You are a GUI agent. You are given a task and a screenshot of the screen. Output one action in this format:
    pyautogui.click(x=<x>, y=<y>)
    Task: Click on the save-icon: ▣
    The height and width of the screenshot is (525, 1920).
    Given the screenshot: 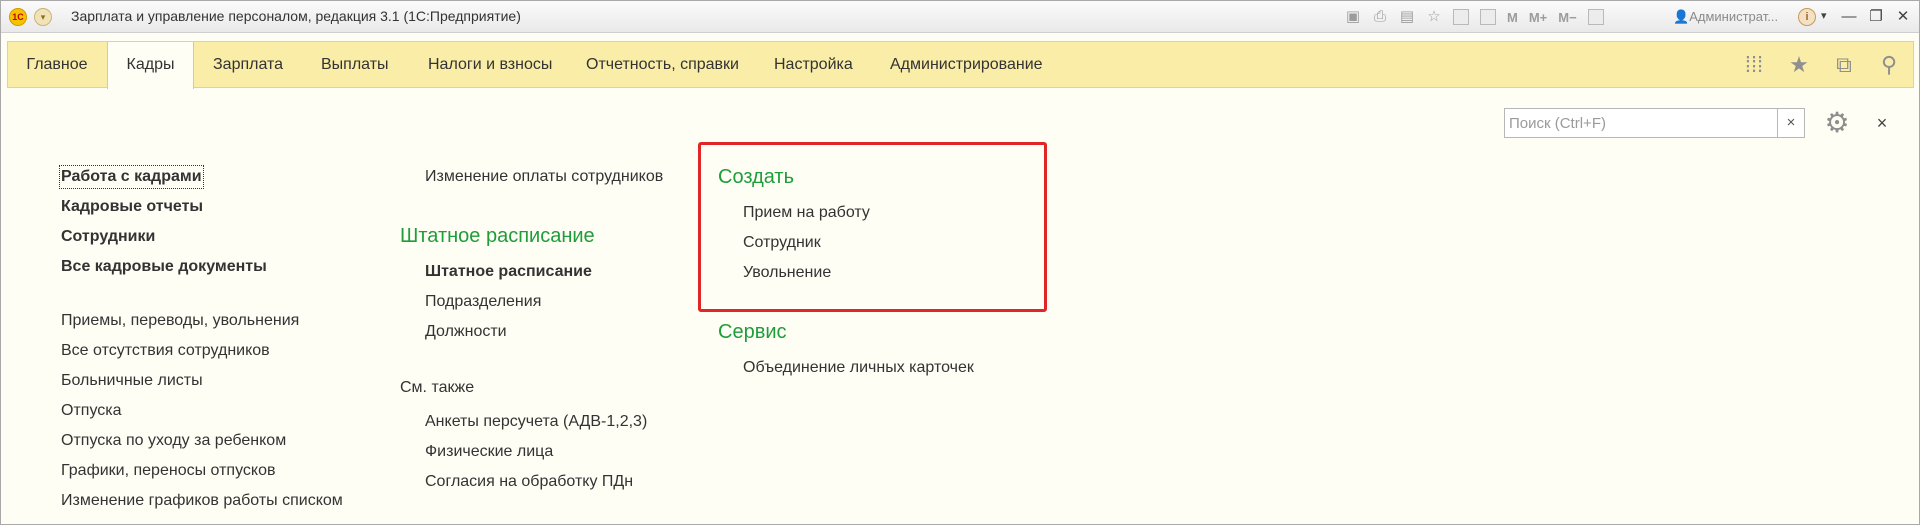 What is the action you would take?
    pyautogui.click(x=1353, y=17)
    